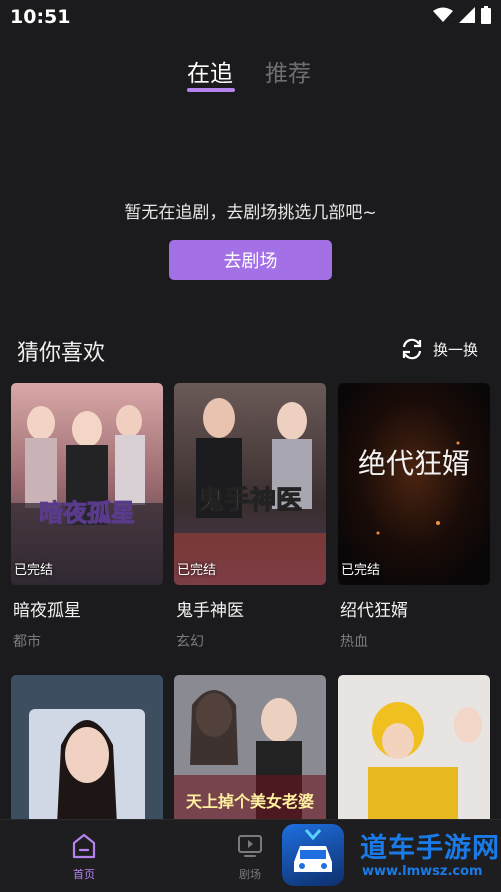 The width and height of the screenshot is (501, 892). Describe the element at coordinates (250, 874) in the screenshot. I see `nav-label-theater: 剧场` at that location.